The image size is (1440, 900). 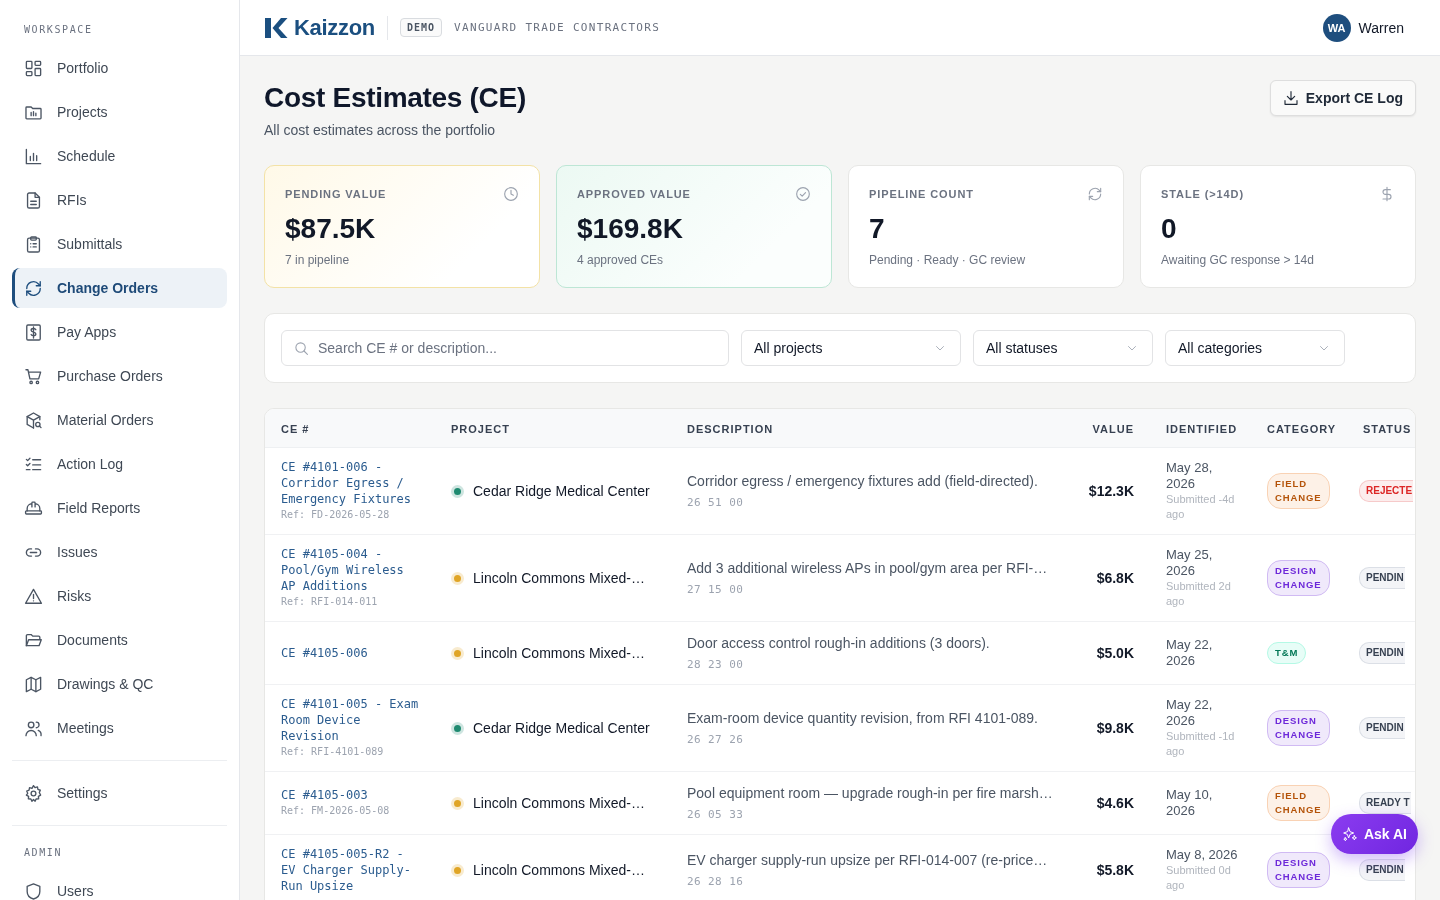 What do you see at coordinates (716, 665) in the screenshot?
I see `cost-code-text: 28 23 00` at bounding box center [716, 665].